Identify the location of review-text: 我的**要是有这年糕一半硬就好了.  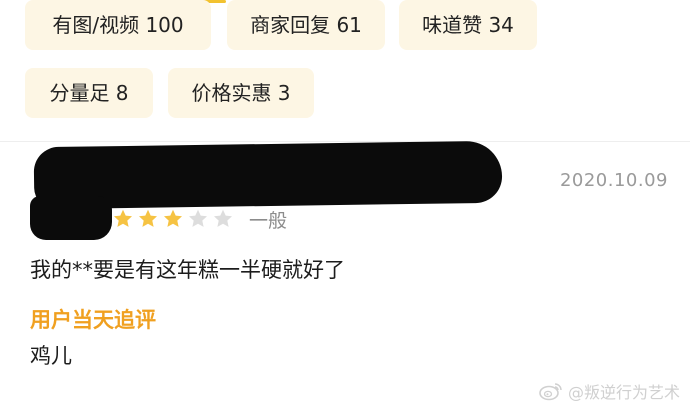
(187, 270).